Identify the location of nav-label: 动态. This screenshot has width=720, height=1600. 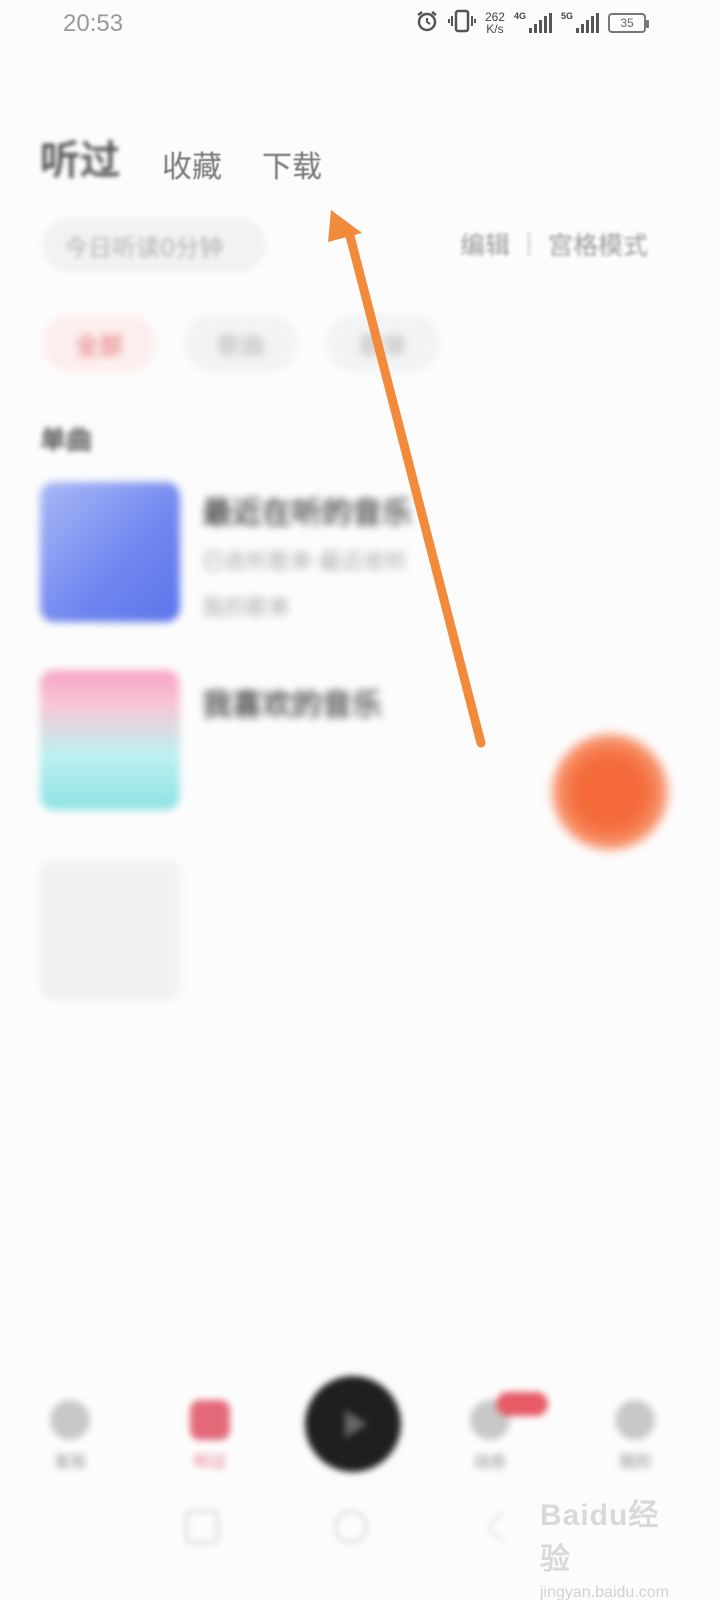
(489, 1461).